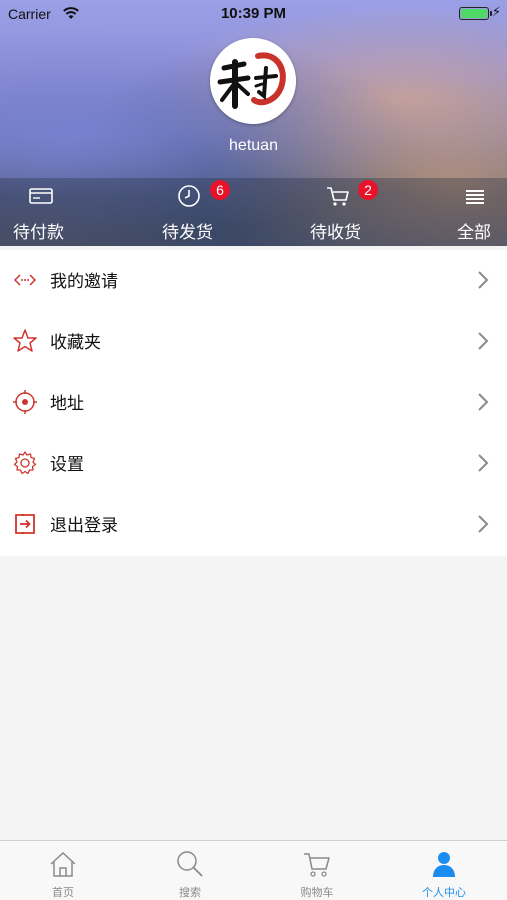  Describe the element at coordinates (190, 864) in the screenshot. I see `search-icon` at that location.